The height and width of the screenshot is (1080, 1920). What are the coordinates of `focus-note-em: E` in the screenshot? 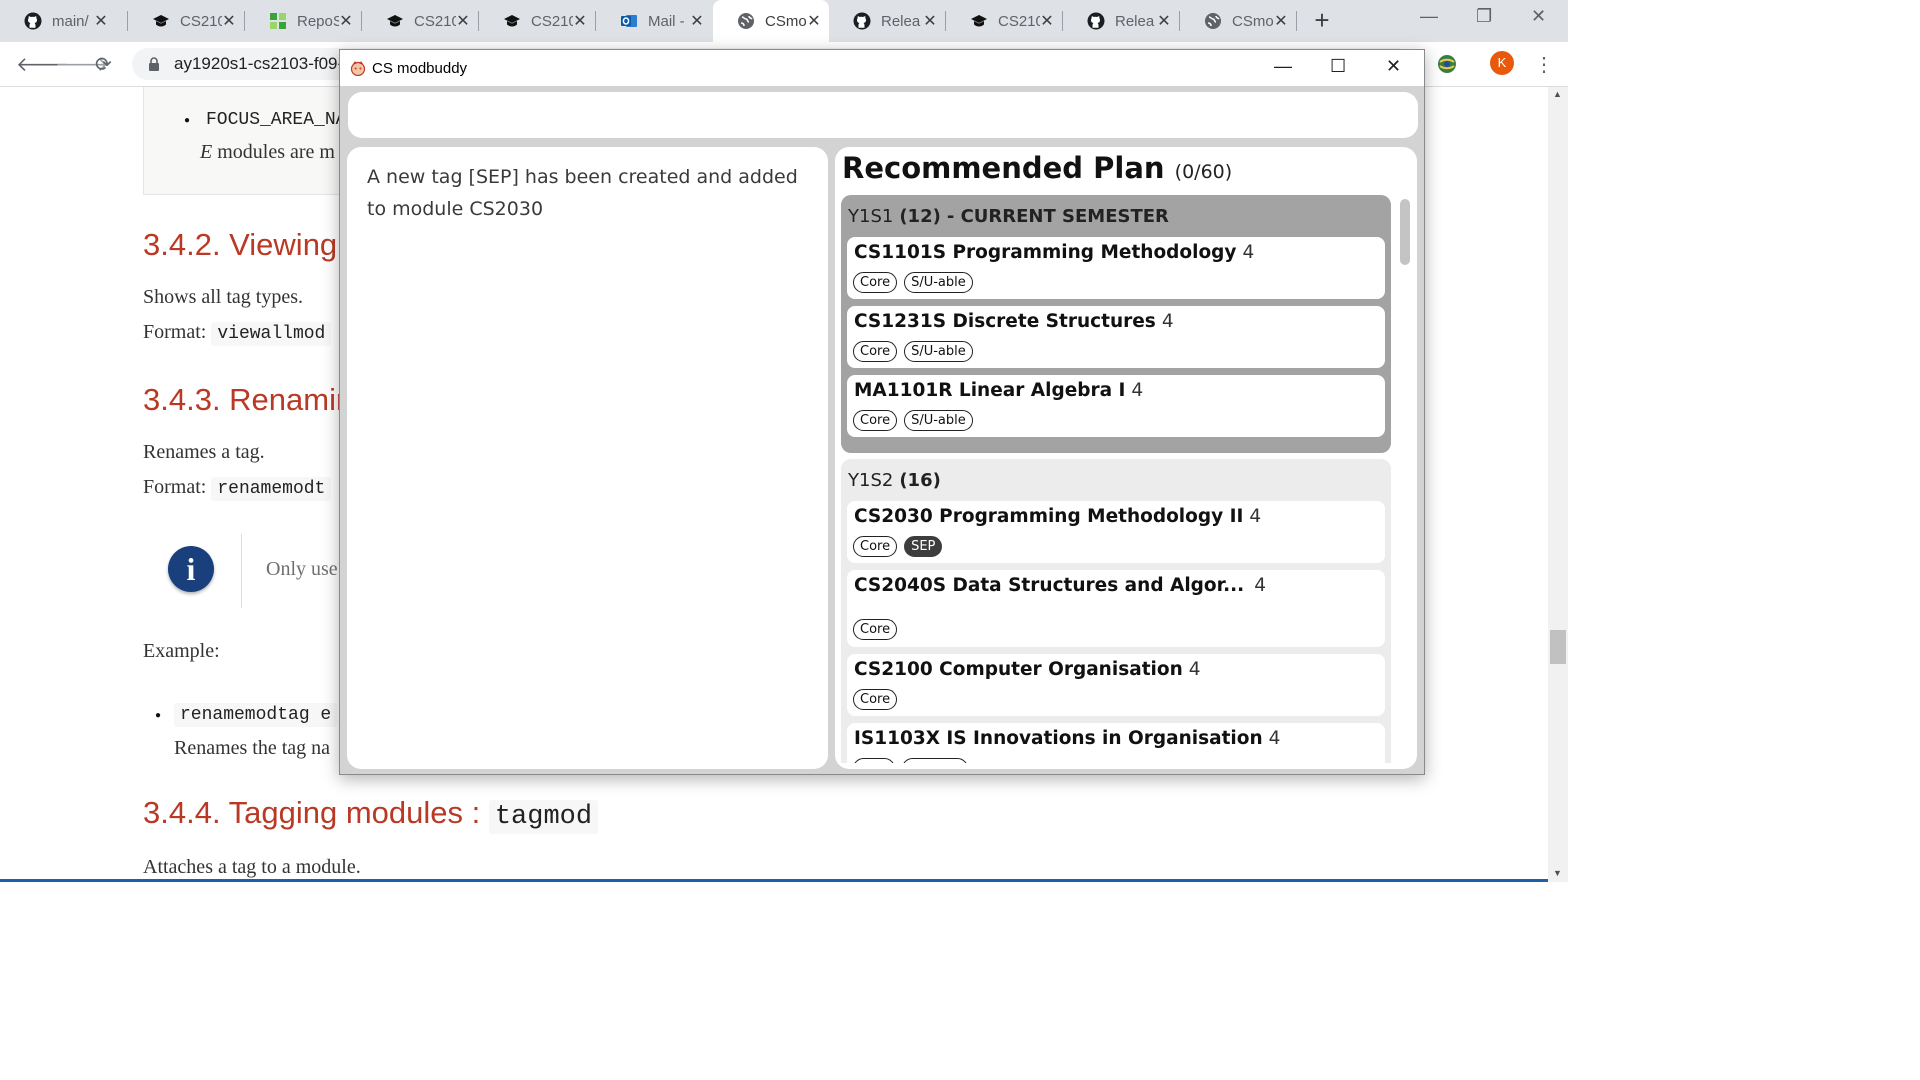 It's located at (206, 152).